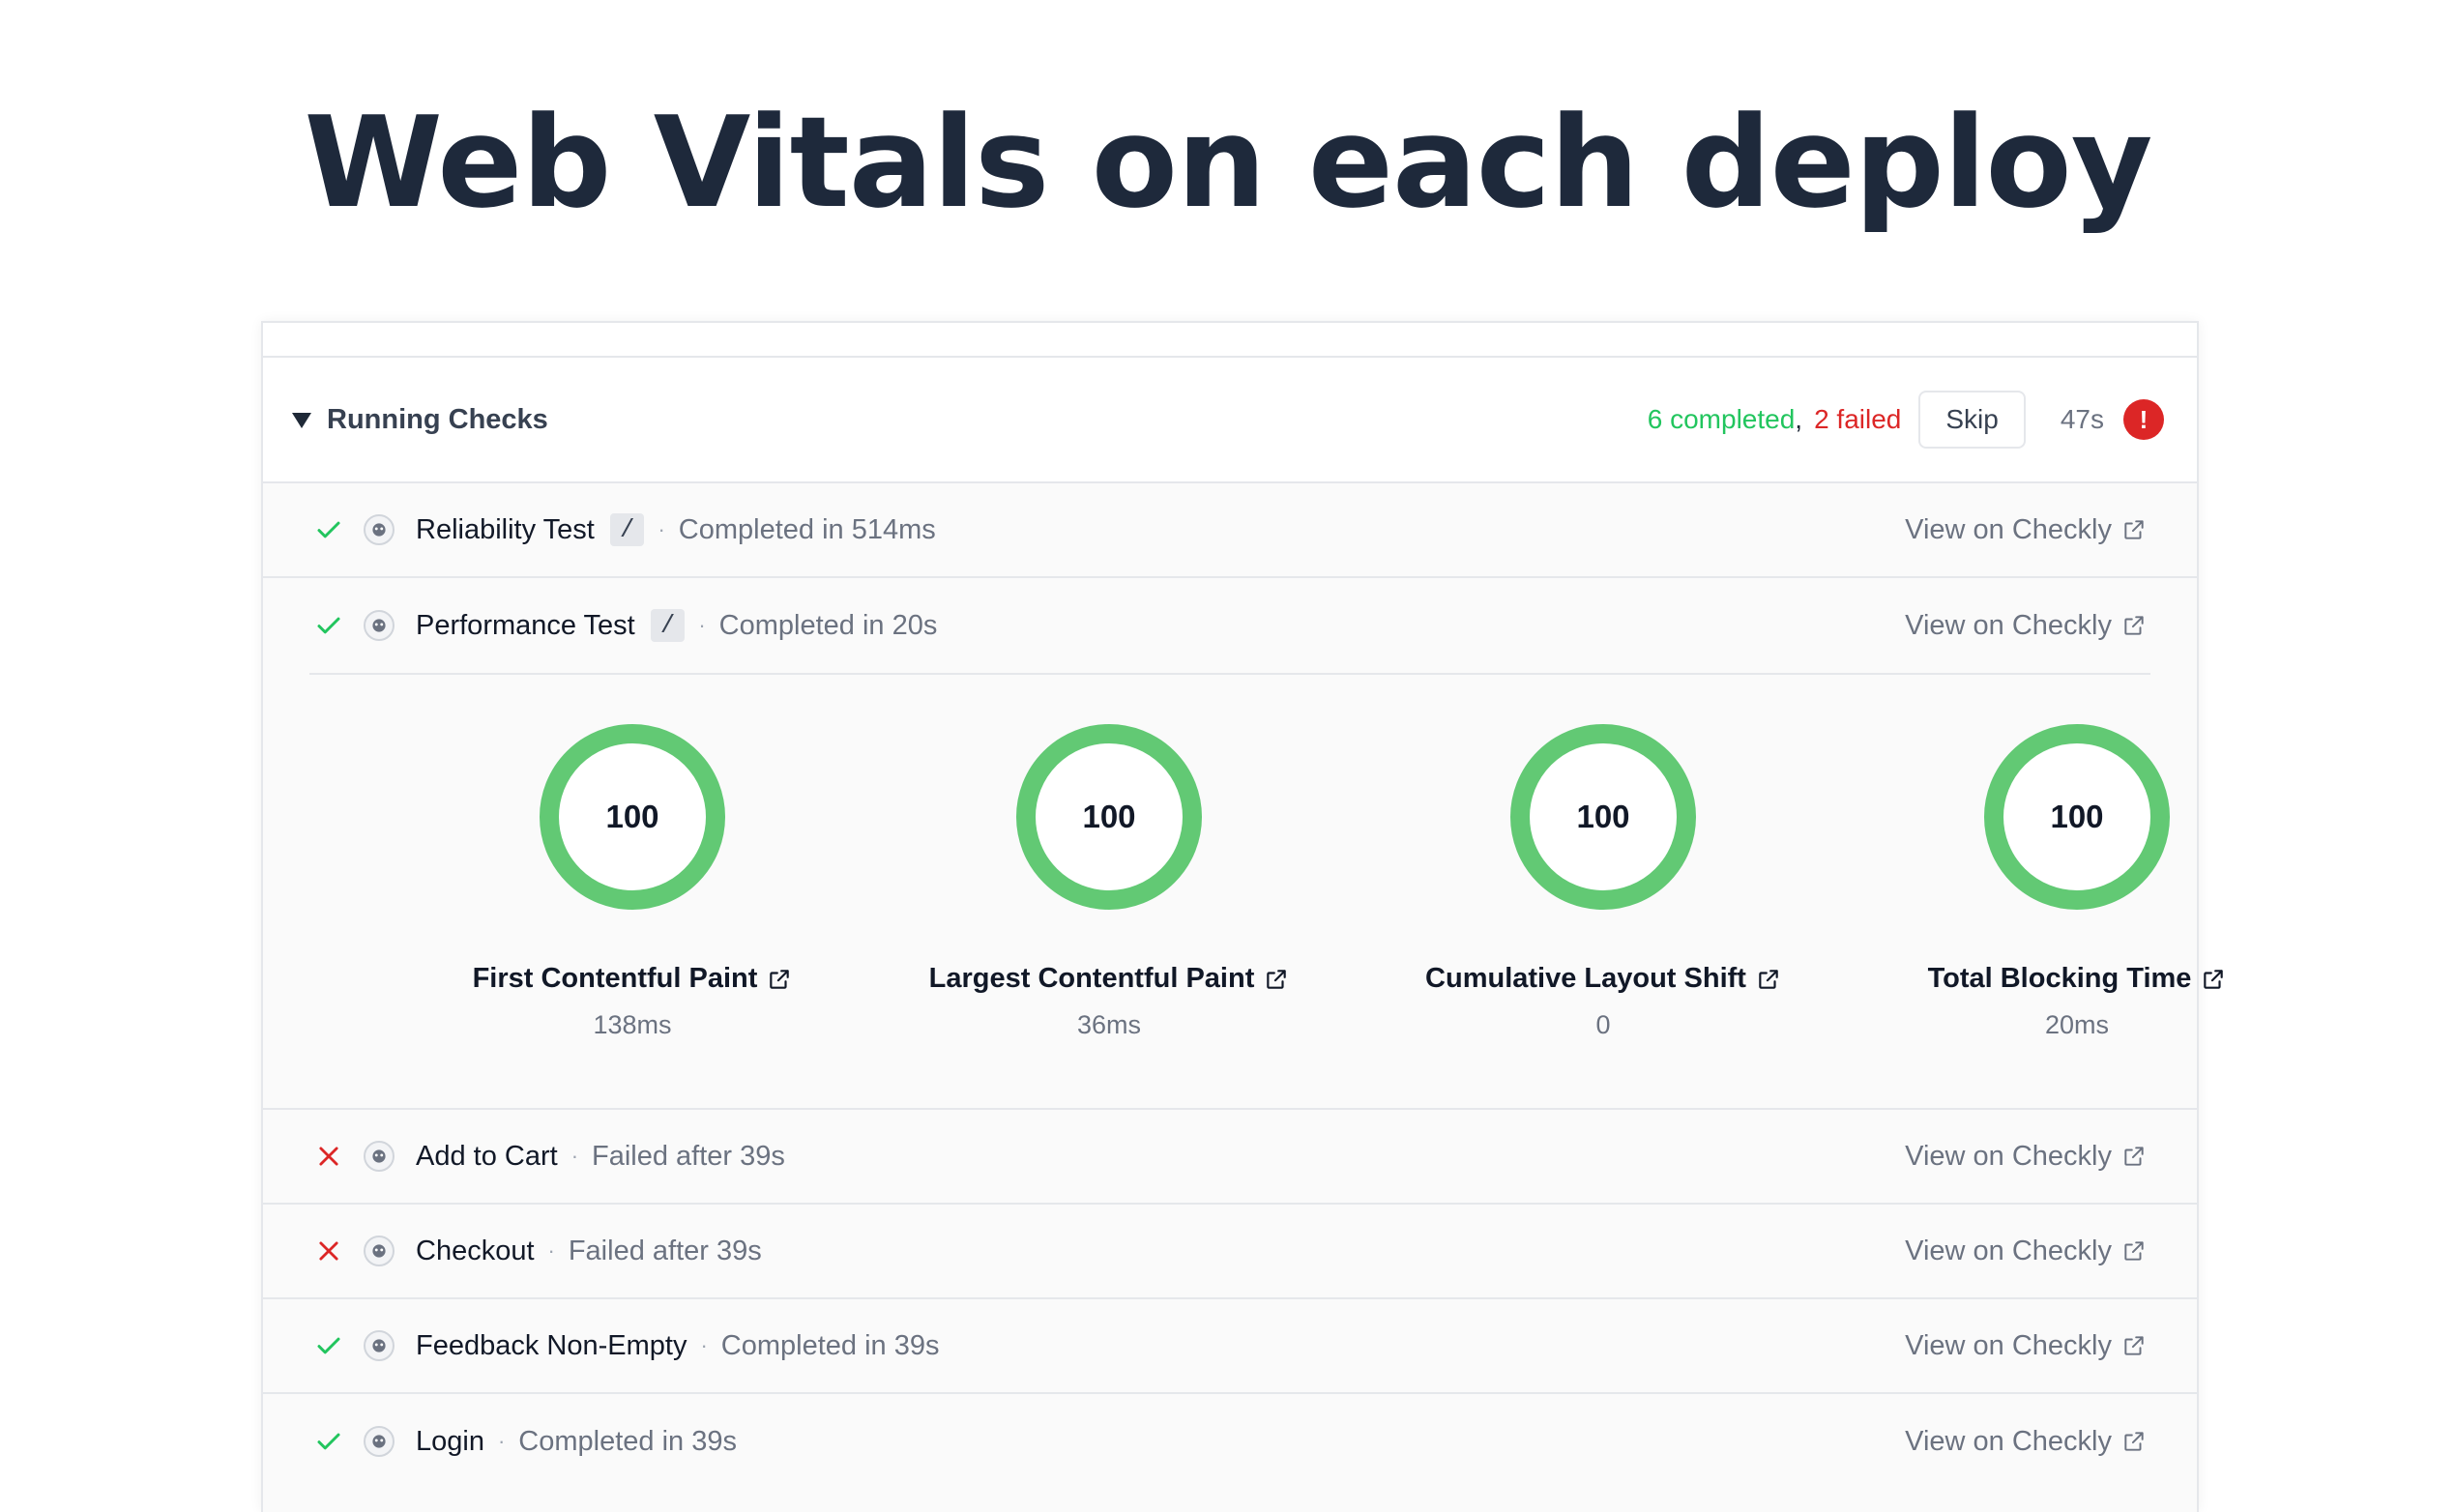 The height and width of the screenshot is (1512, 2456). What do you see at coordinates (1091, 978) in the screenshot?
I see `metric-label: Largest Contentful Paint` at bounding box center [1091, 978].